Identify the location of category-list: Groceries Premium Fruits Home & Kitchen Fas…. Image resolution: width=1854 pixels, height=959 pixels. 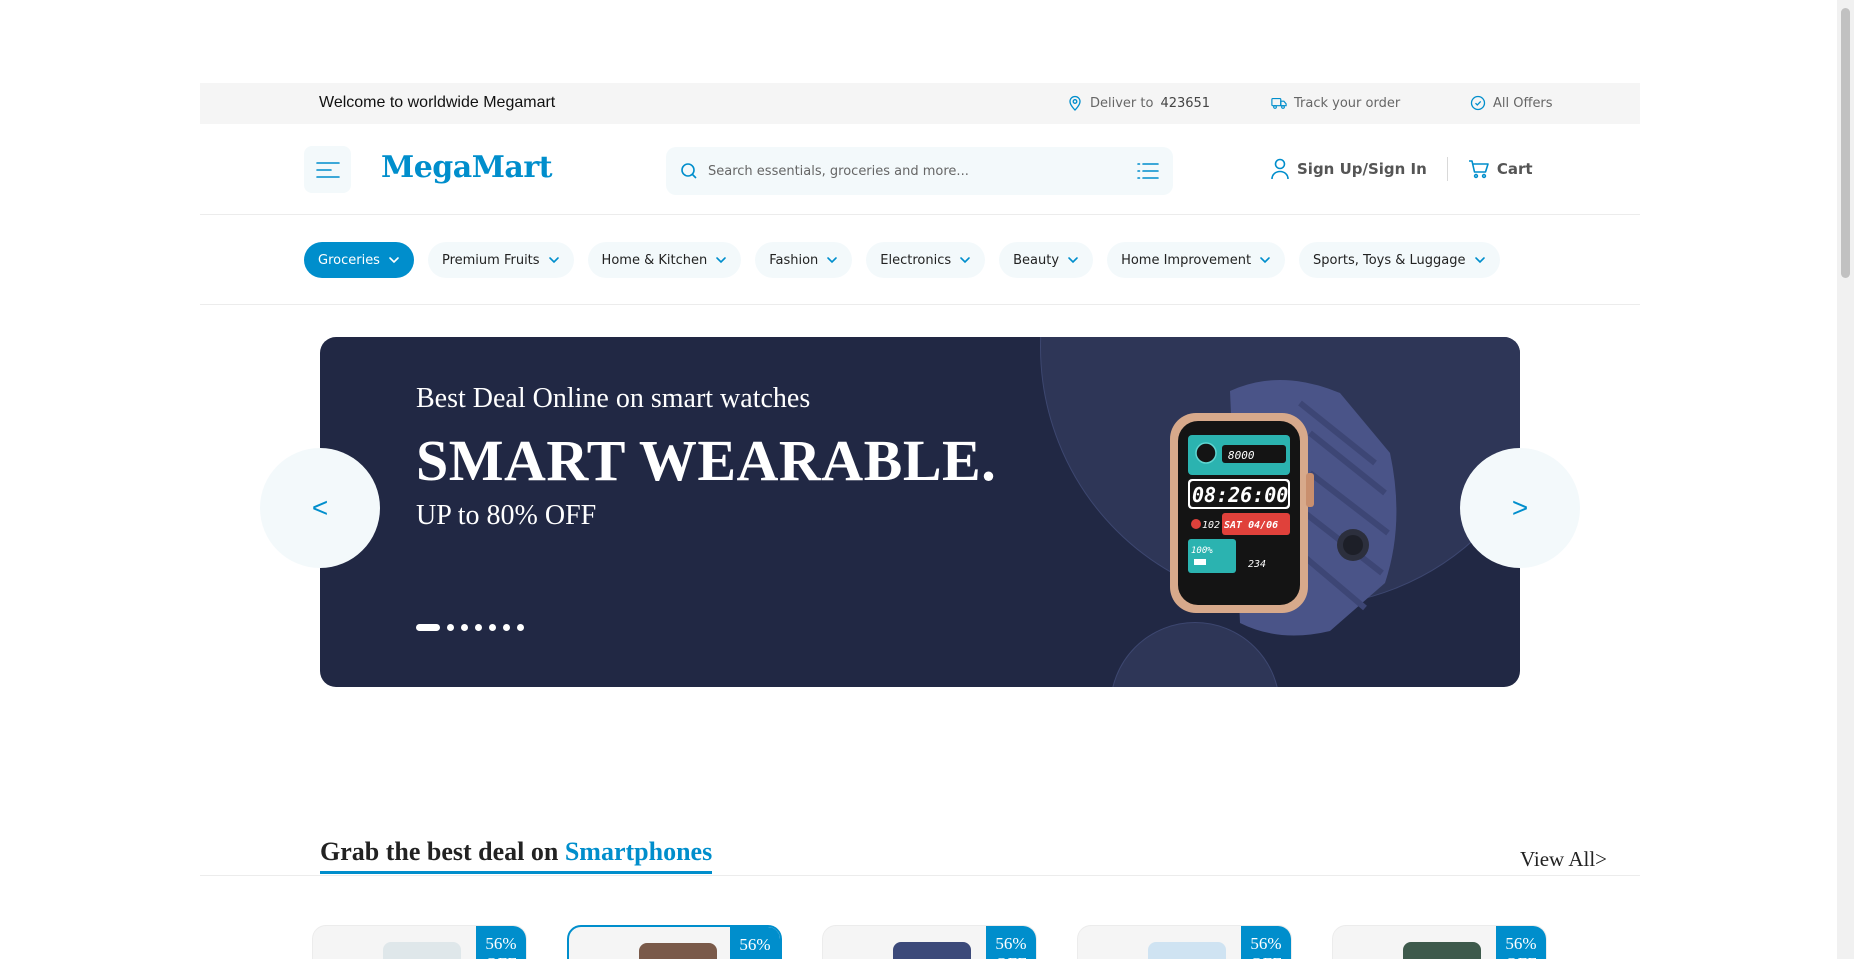
(902, 260).